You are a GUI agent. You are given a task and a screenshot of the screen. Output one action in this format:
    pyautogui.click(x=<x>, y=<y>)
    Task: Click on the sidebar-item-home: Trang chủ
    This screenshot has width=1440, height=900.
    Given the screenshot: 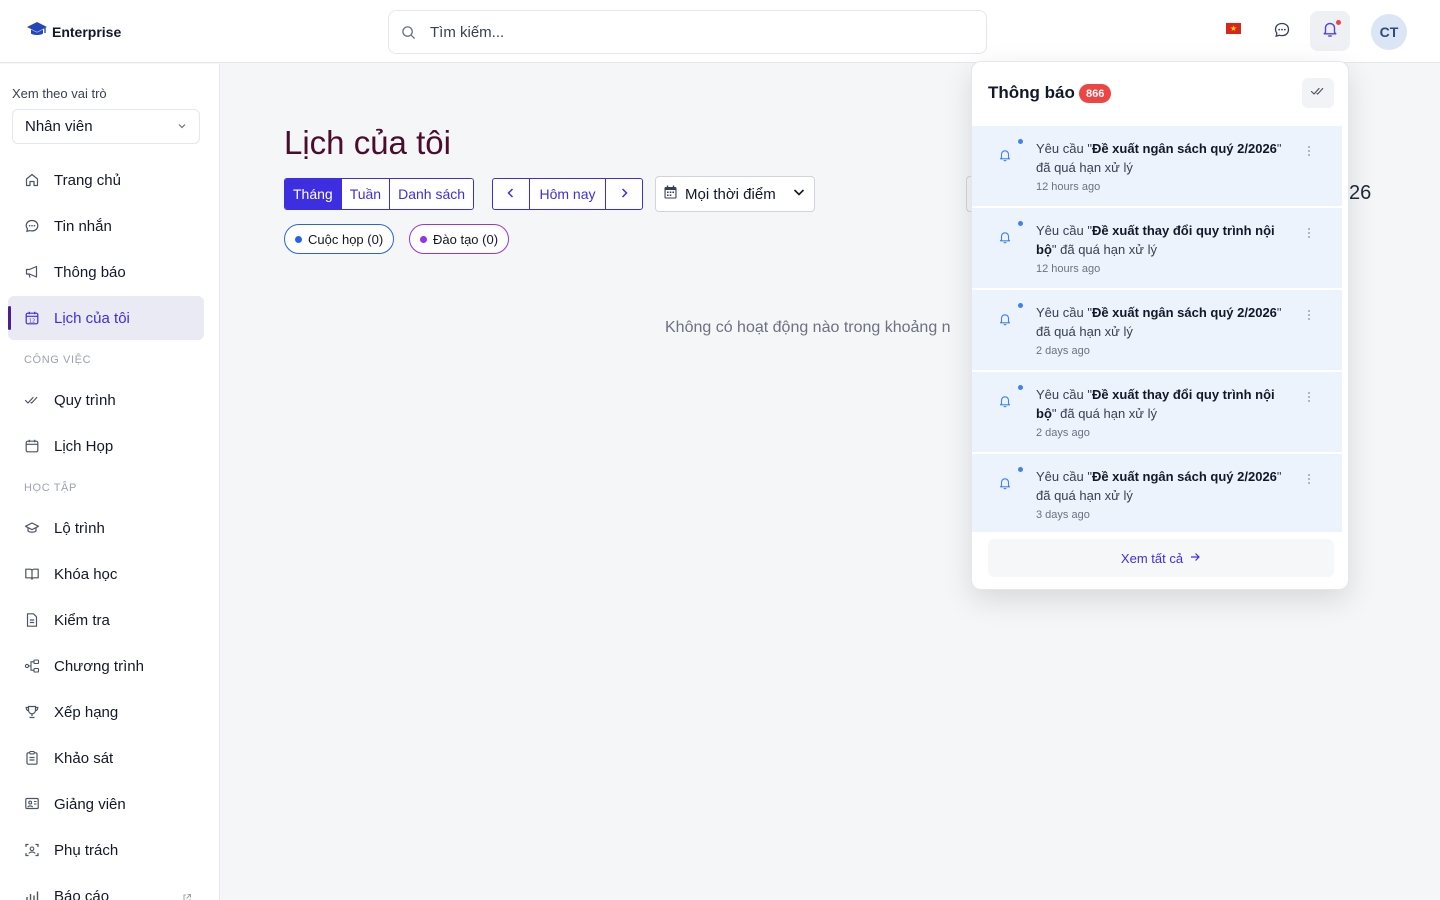 What is the action you would take?
    pyautogui.click(x=106, y=180)
    